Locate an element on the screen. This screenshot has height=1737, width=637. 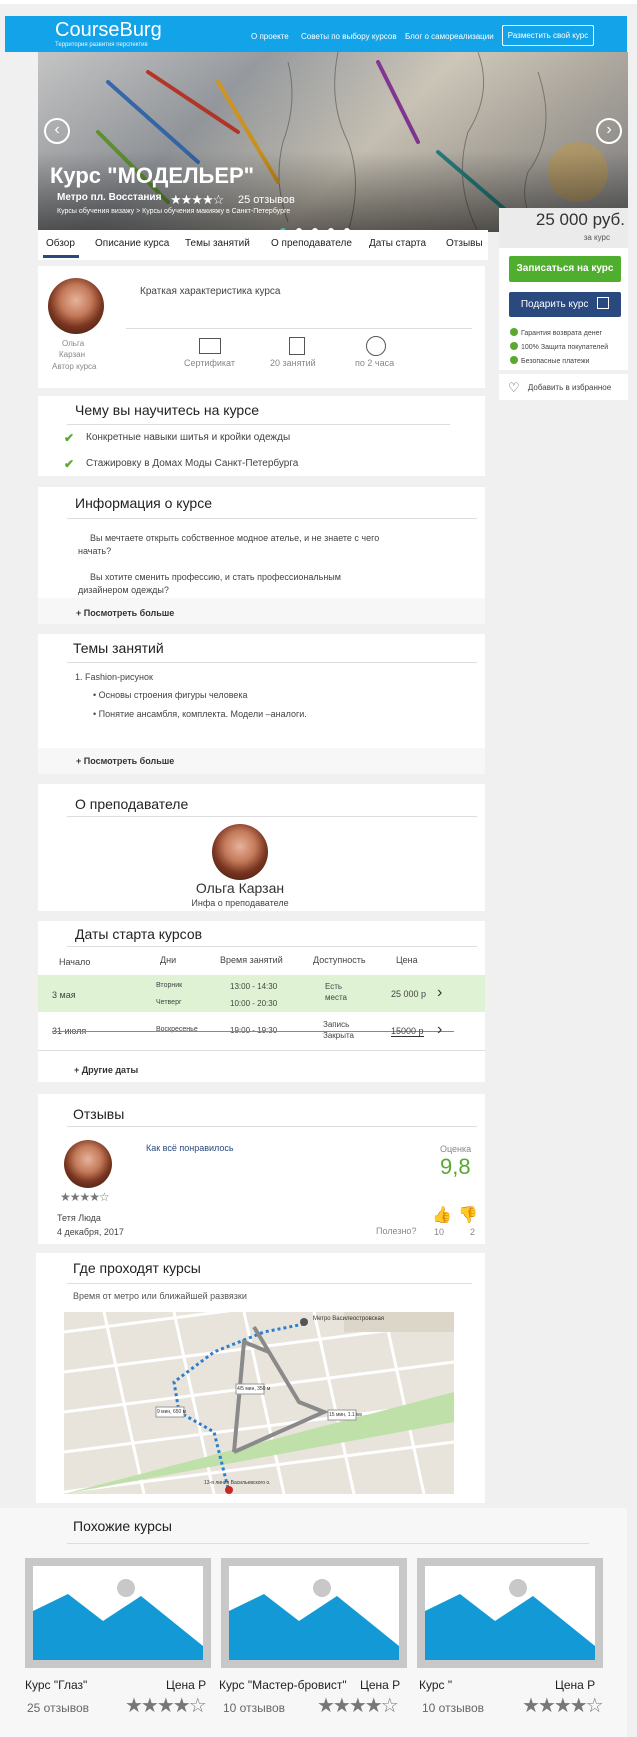
reviewer-name: Тетя Люда is located at coordinates (79, 1218).